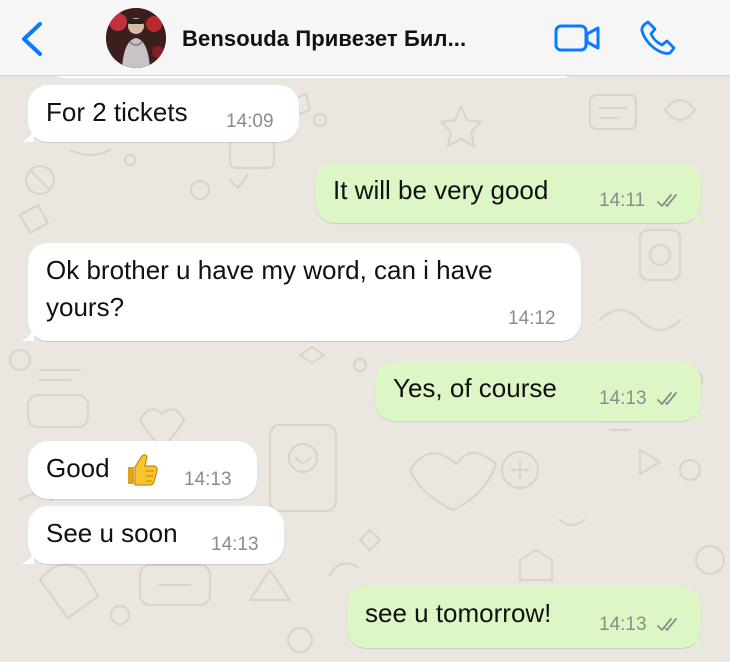  What do you see at coordinates (532, 318) in the screenshot?
I see `message-time: 14:12` at bounding box center [532, 318].